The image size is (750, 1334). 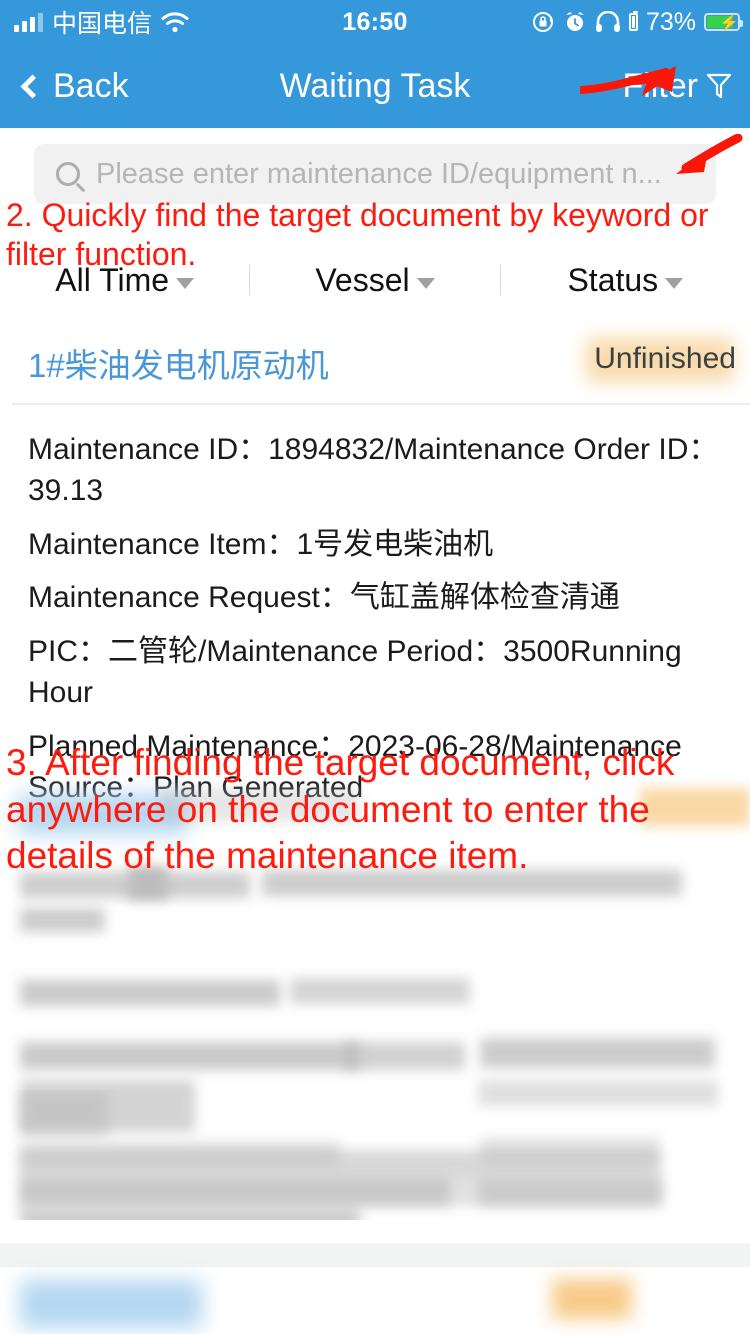 What do you see at coordinates (381, 404) in the screenshot?
I see `card-divider` at bounding box center [381, 404].